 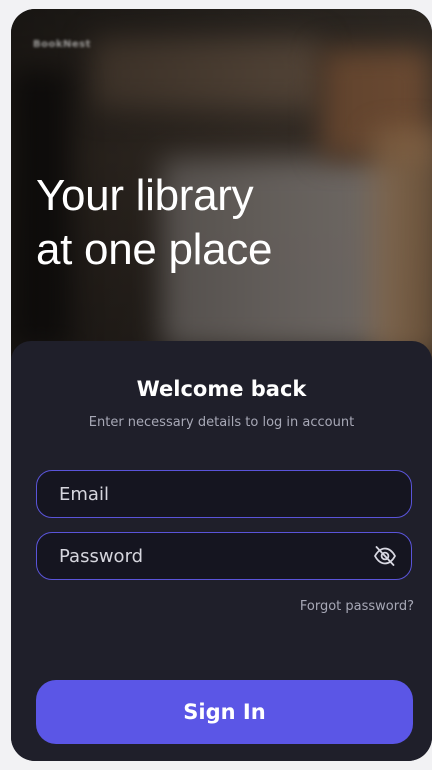 What do you see at coordinates (209, 556) in the screenshot?
I see `password-input` at bounding box center [209, 556].